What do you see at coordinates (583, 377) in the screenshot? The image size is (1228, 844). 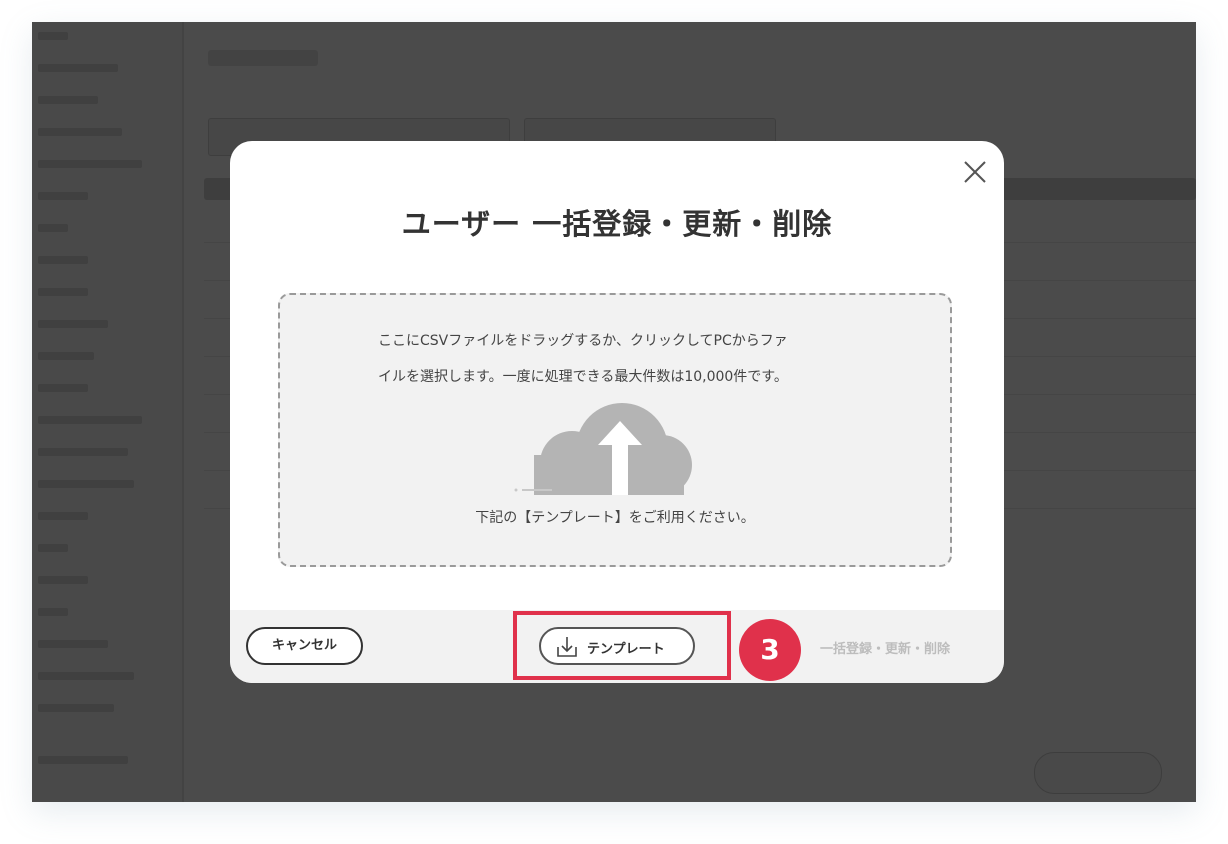 I see `dropzone-line-2: イルを選択します。一度に処理できる最大件数は10,000件です。` at bounding box center [583, 377].